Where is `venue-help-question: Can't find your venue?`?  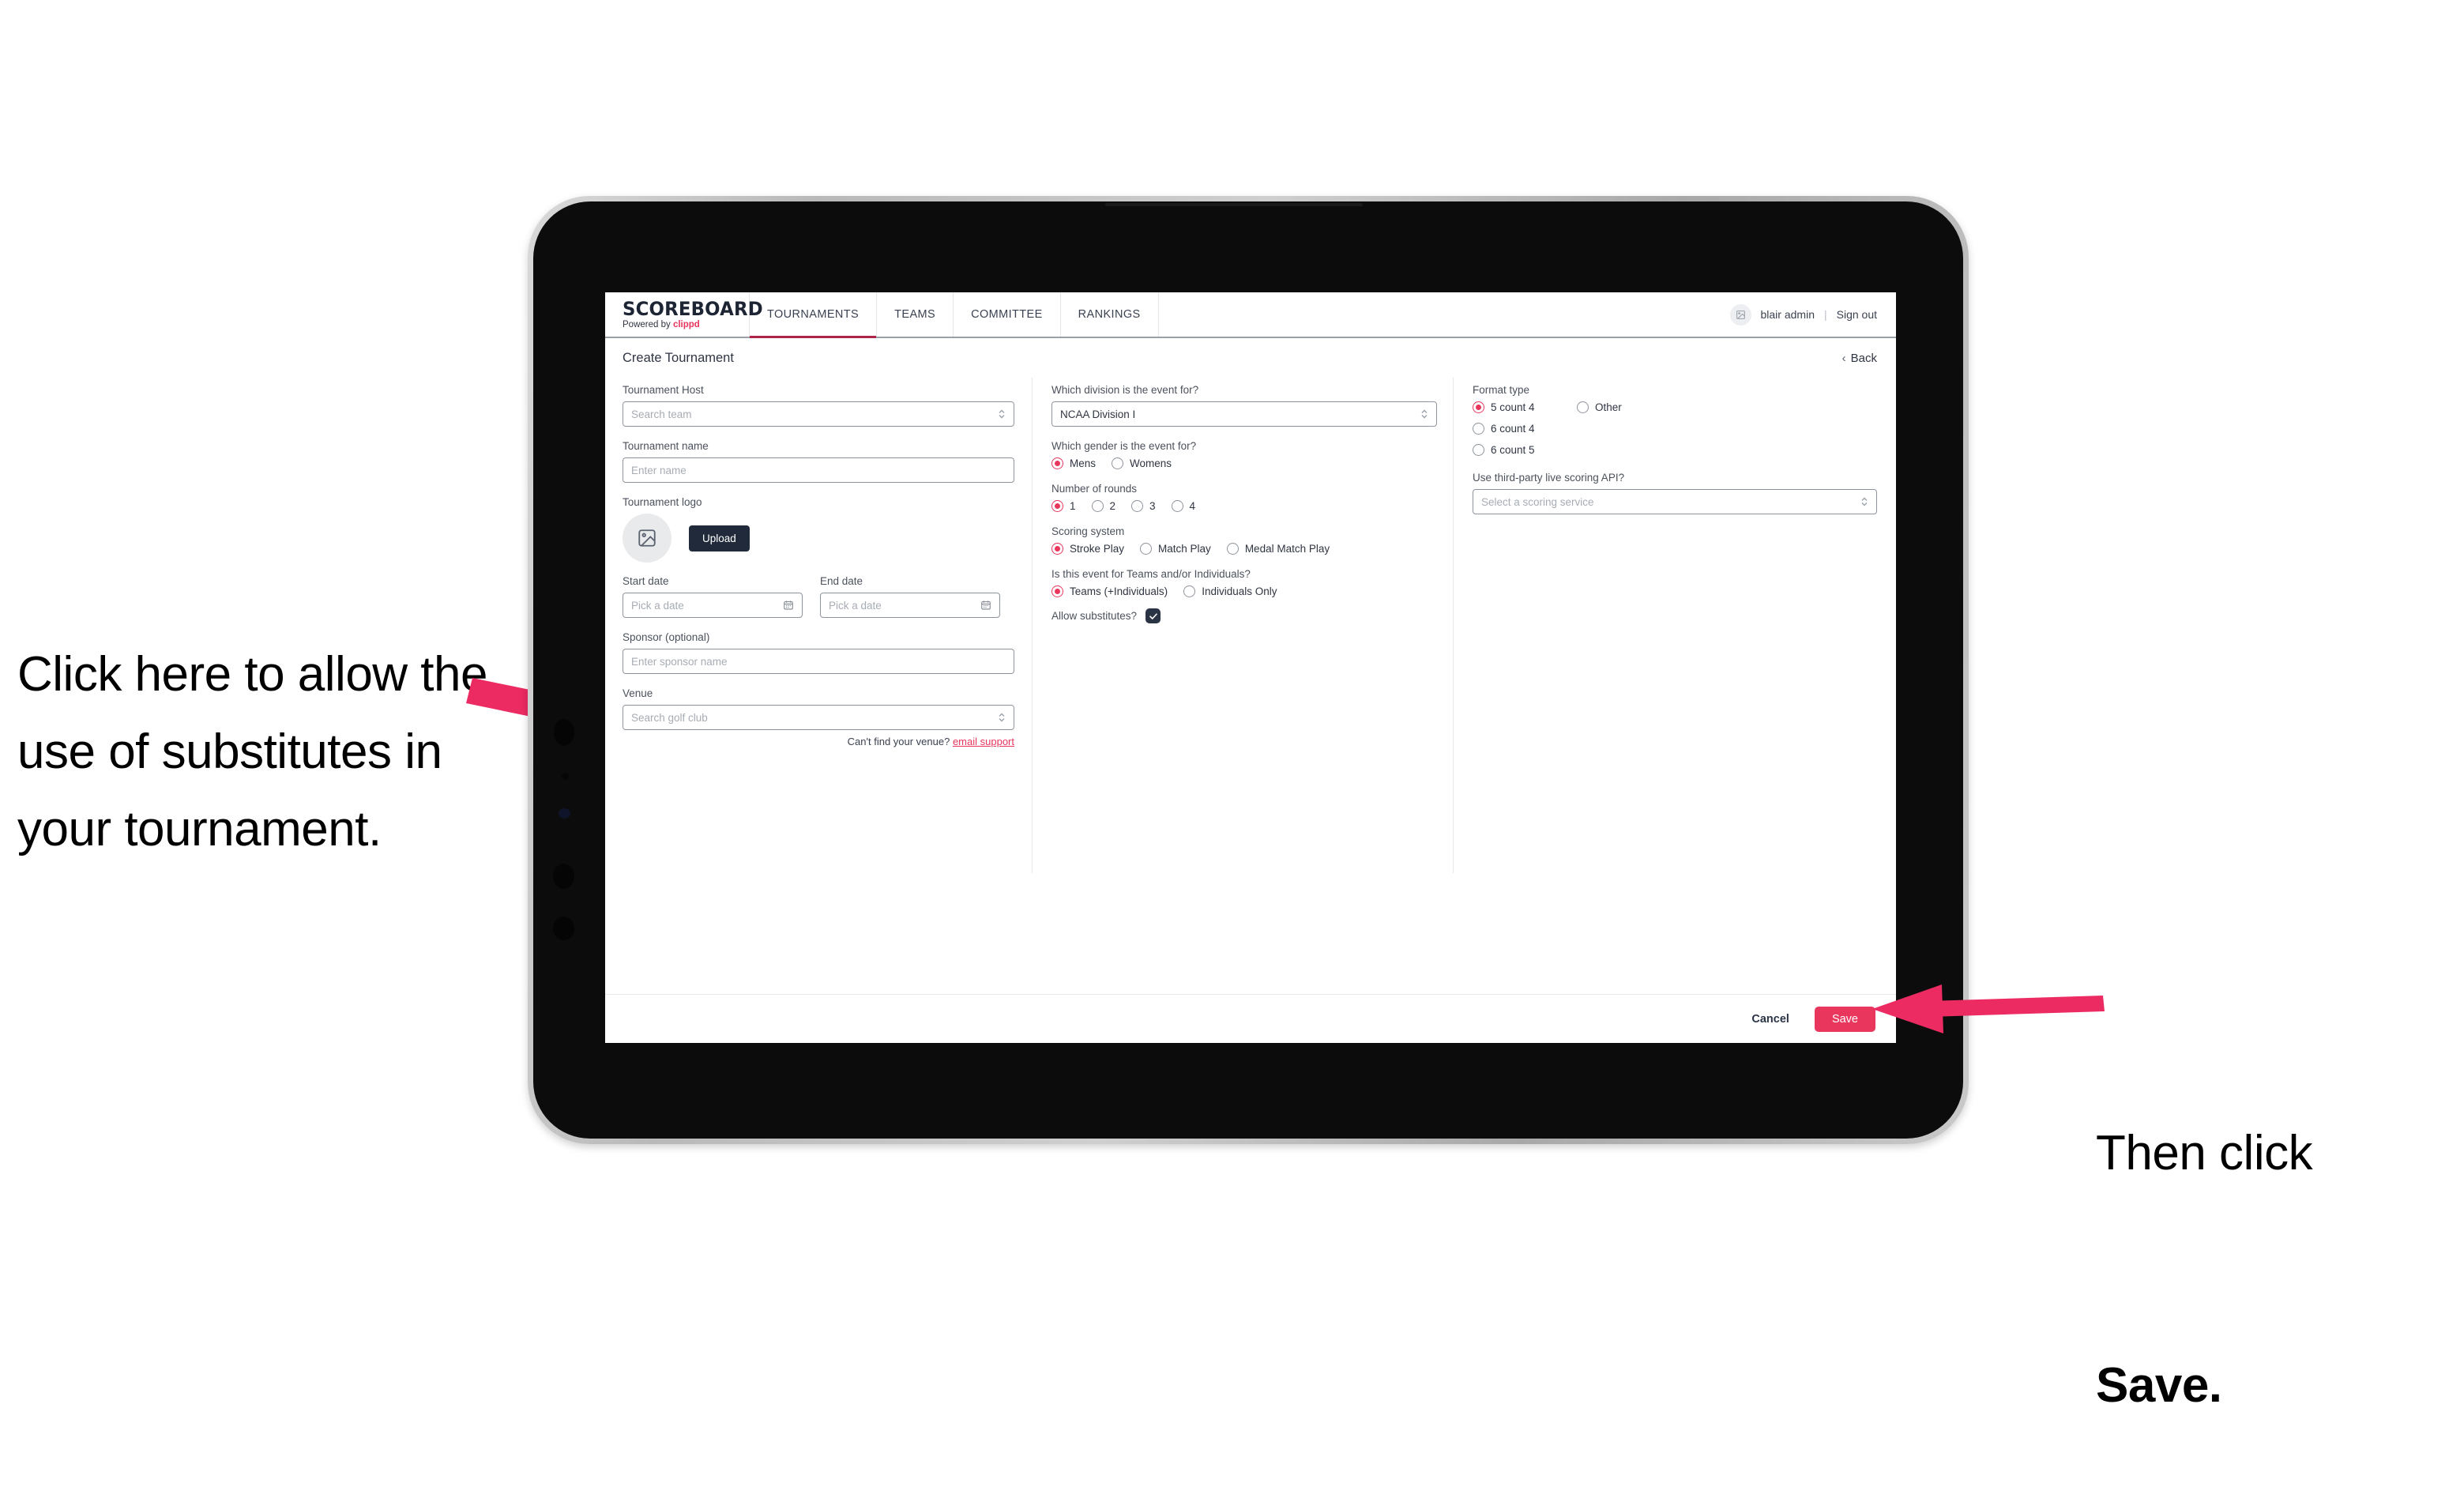 venue-help-question: Can't find your venue? is located at coordinates (900, 741).